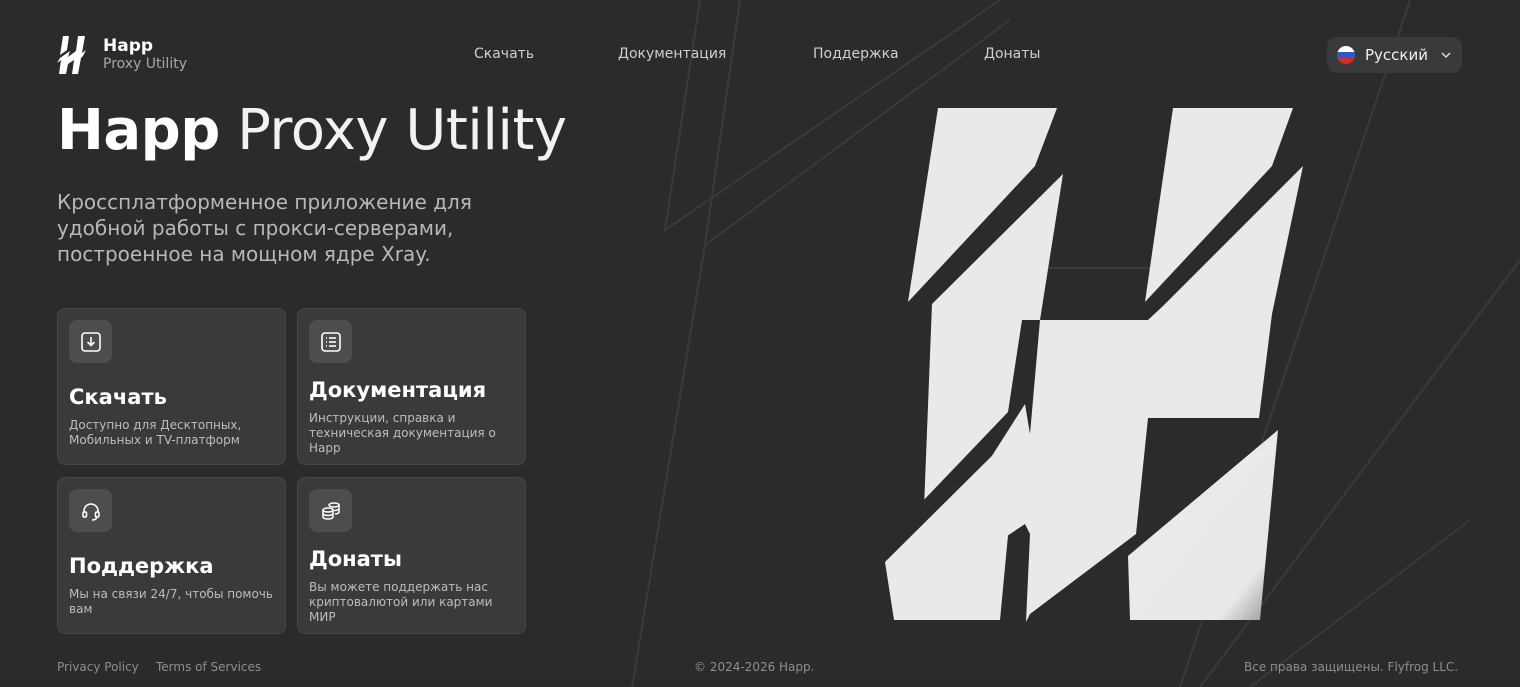 This screenshot has width=1520, height=687. I want to click on headset-icon, so click(90, 511).